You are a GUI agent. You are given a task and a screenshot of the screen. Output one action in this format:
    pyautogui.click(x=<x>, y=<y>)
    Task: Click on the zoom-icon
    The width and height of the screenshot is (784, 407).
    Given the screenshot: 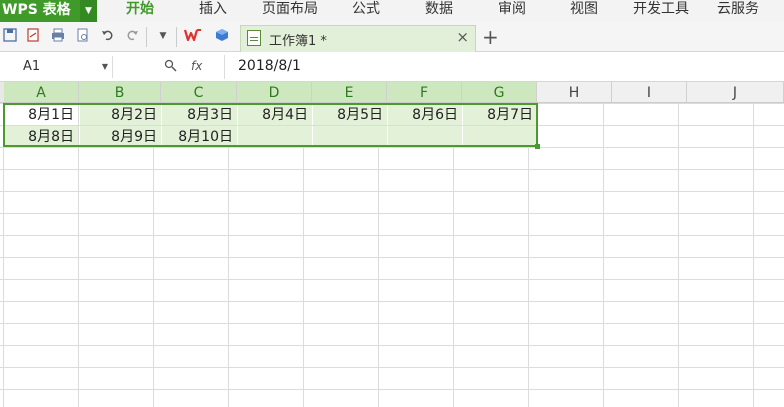 What is the action you would take?
    pyautogui.click(x=170, y=67)
    